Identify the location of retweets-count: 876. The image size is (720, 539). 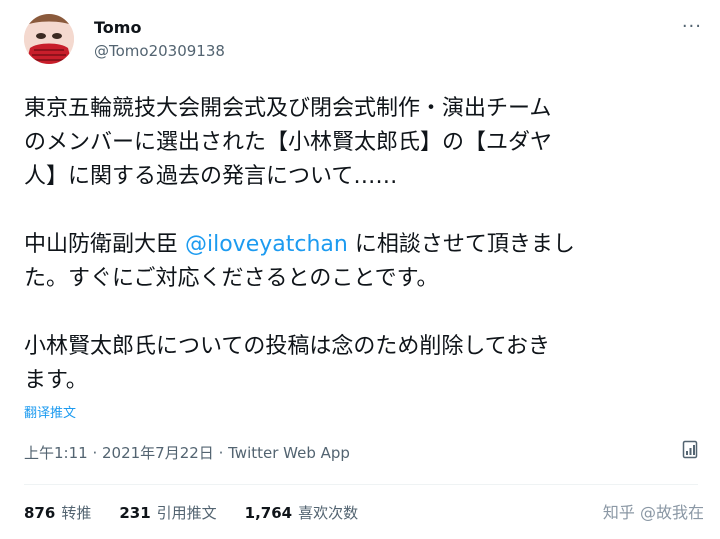
(40, 513).